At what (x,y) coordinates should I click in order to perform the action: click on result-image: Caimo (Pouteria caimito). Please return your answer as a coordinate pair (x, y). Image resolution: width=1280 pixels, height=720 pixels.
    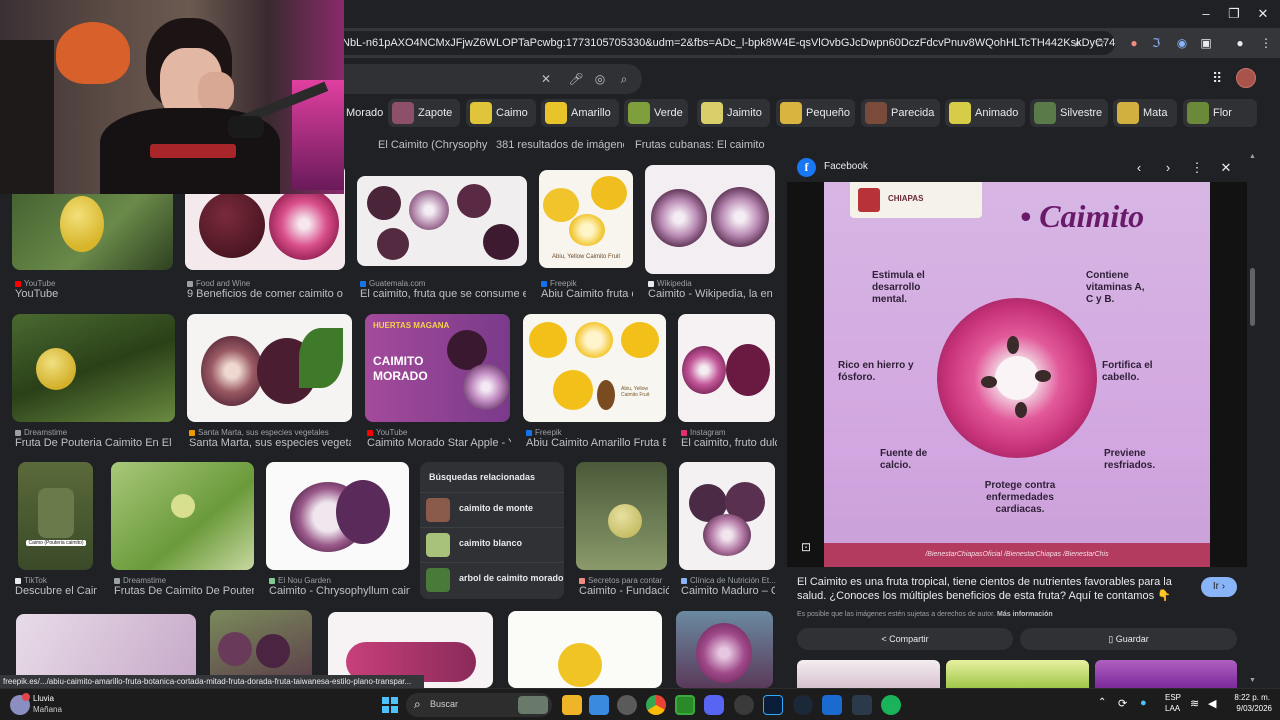
    Looking at the image, I should click on (55, 516).